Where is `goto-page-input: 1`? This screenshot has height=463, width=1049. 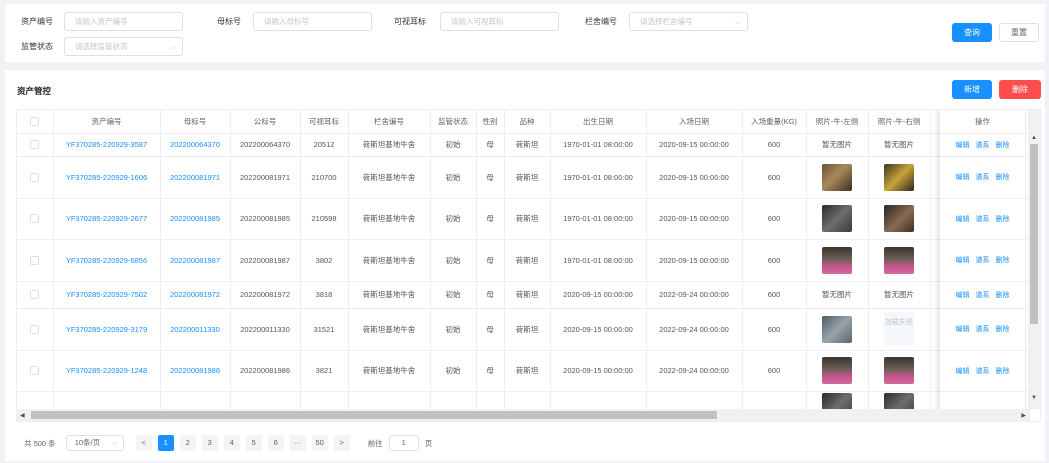 goto-page-input: 1 is located at coordinates (403, 443).